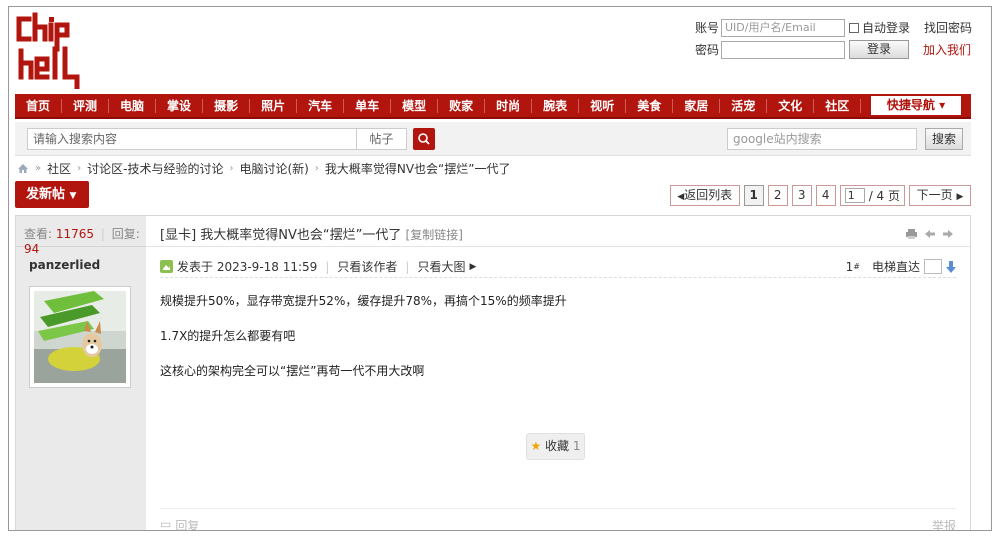 Image resolution: width=1000 pixels, height=537 pixels. I want to click on avatar-image, so click(80, 337).